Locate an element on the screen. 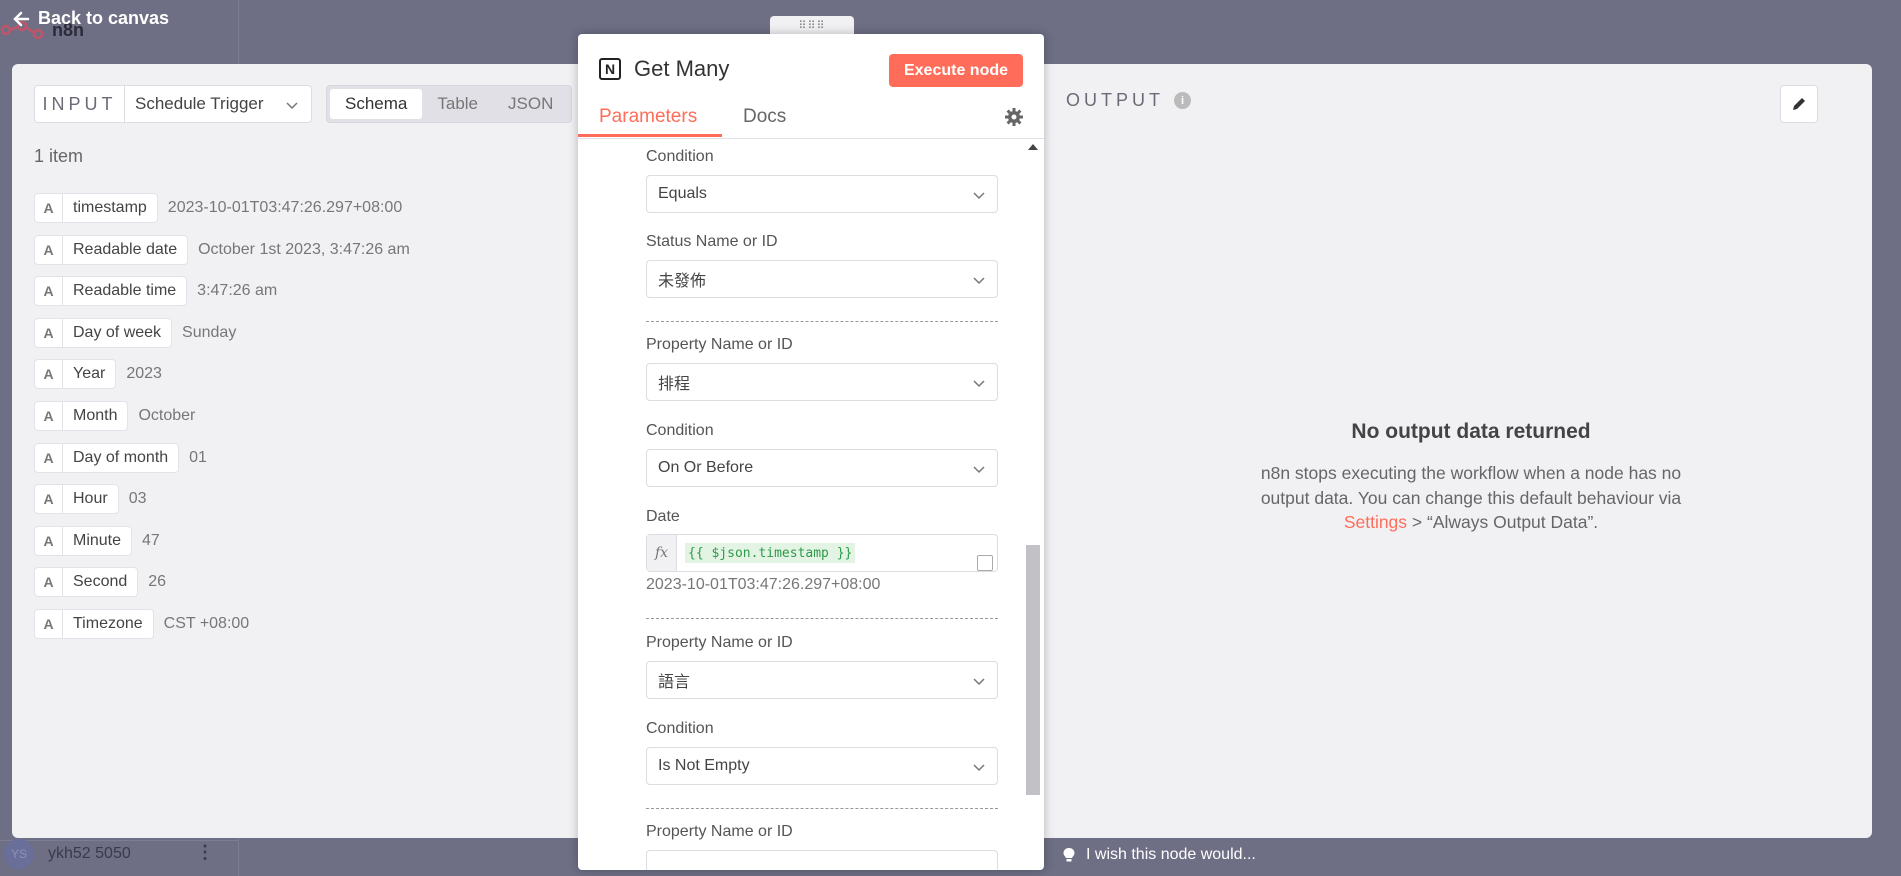 This screenshot has height=876, width=1901. schema-row: A Second 26 is located at coordinates (222, 582).